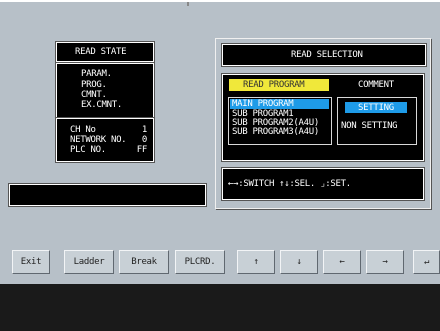  Describe the element at coordinates (263, 104) in the screenshot. I see `program-item-main: MAIN PROGRAM` at that location.